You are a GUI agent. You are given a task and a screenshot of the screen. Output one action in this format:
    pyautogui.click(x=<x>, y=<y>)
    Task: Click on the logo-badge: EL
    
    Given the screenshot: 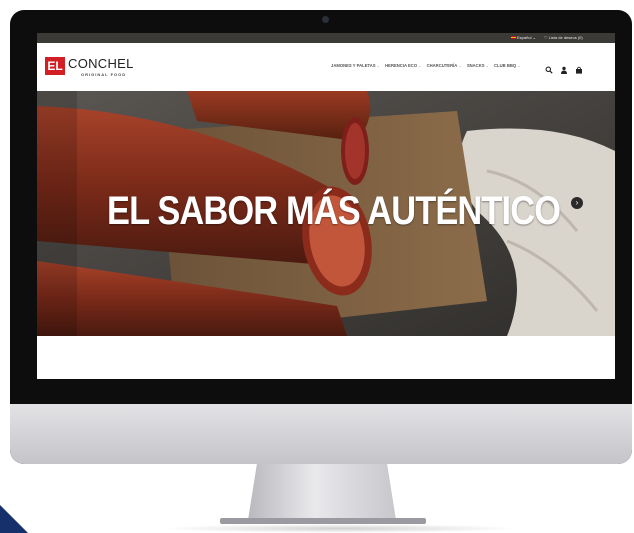 What is the action you would take?
    pyautogui.click(x=55, y=66)
    